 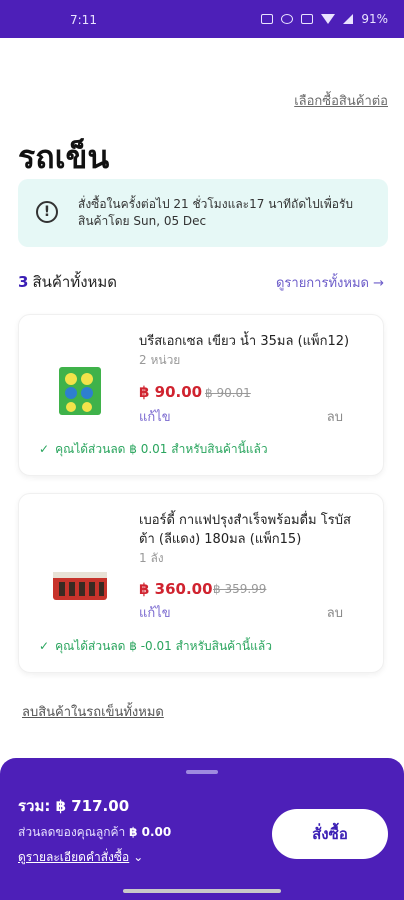 I want to click on product-old-price: ฿ 359.99, so click(x=240, y=589).